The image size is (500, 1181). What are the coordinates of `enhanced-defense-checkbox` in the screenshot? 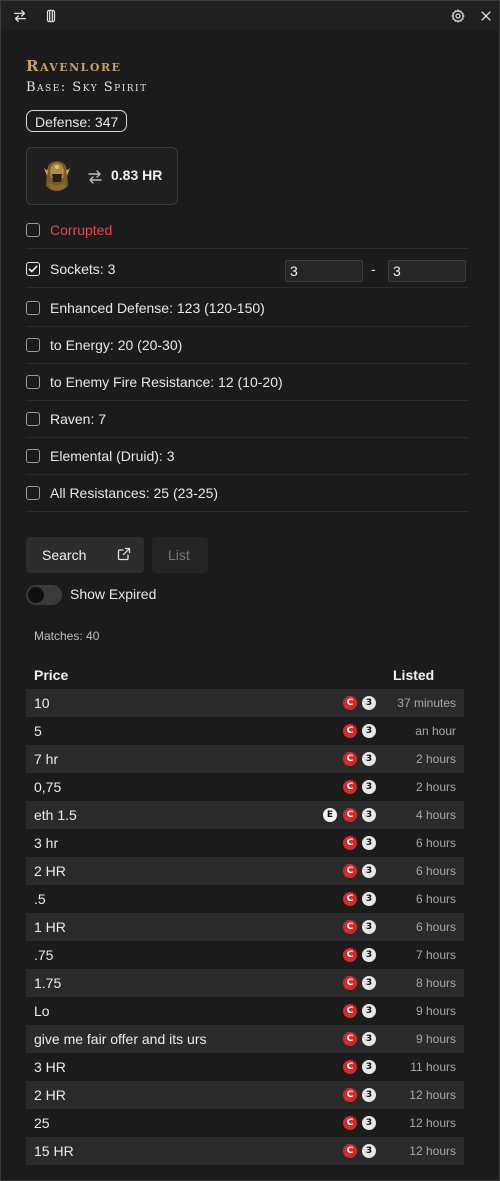 It's located at (33, 308).